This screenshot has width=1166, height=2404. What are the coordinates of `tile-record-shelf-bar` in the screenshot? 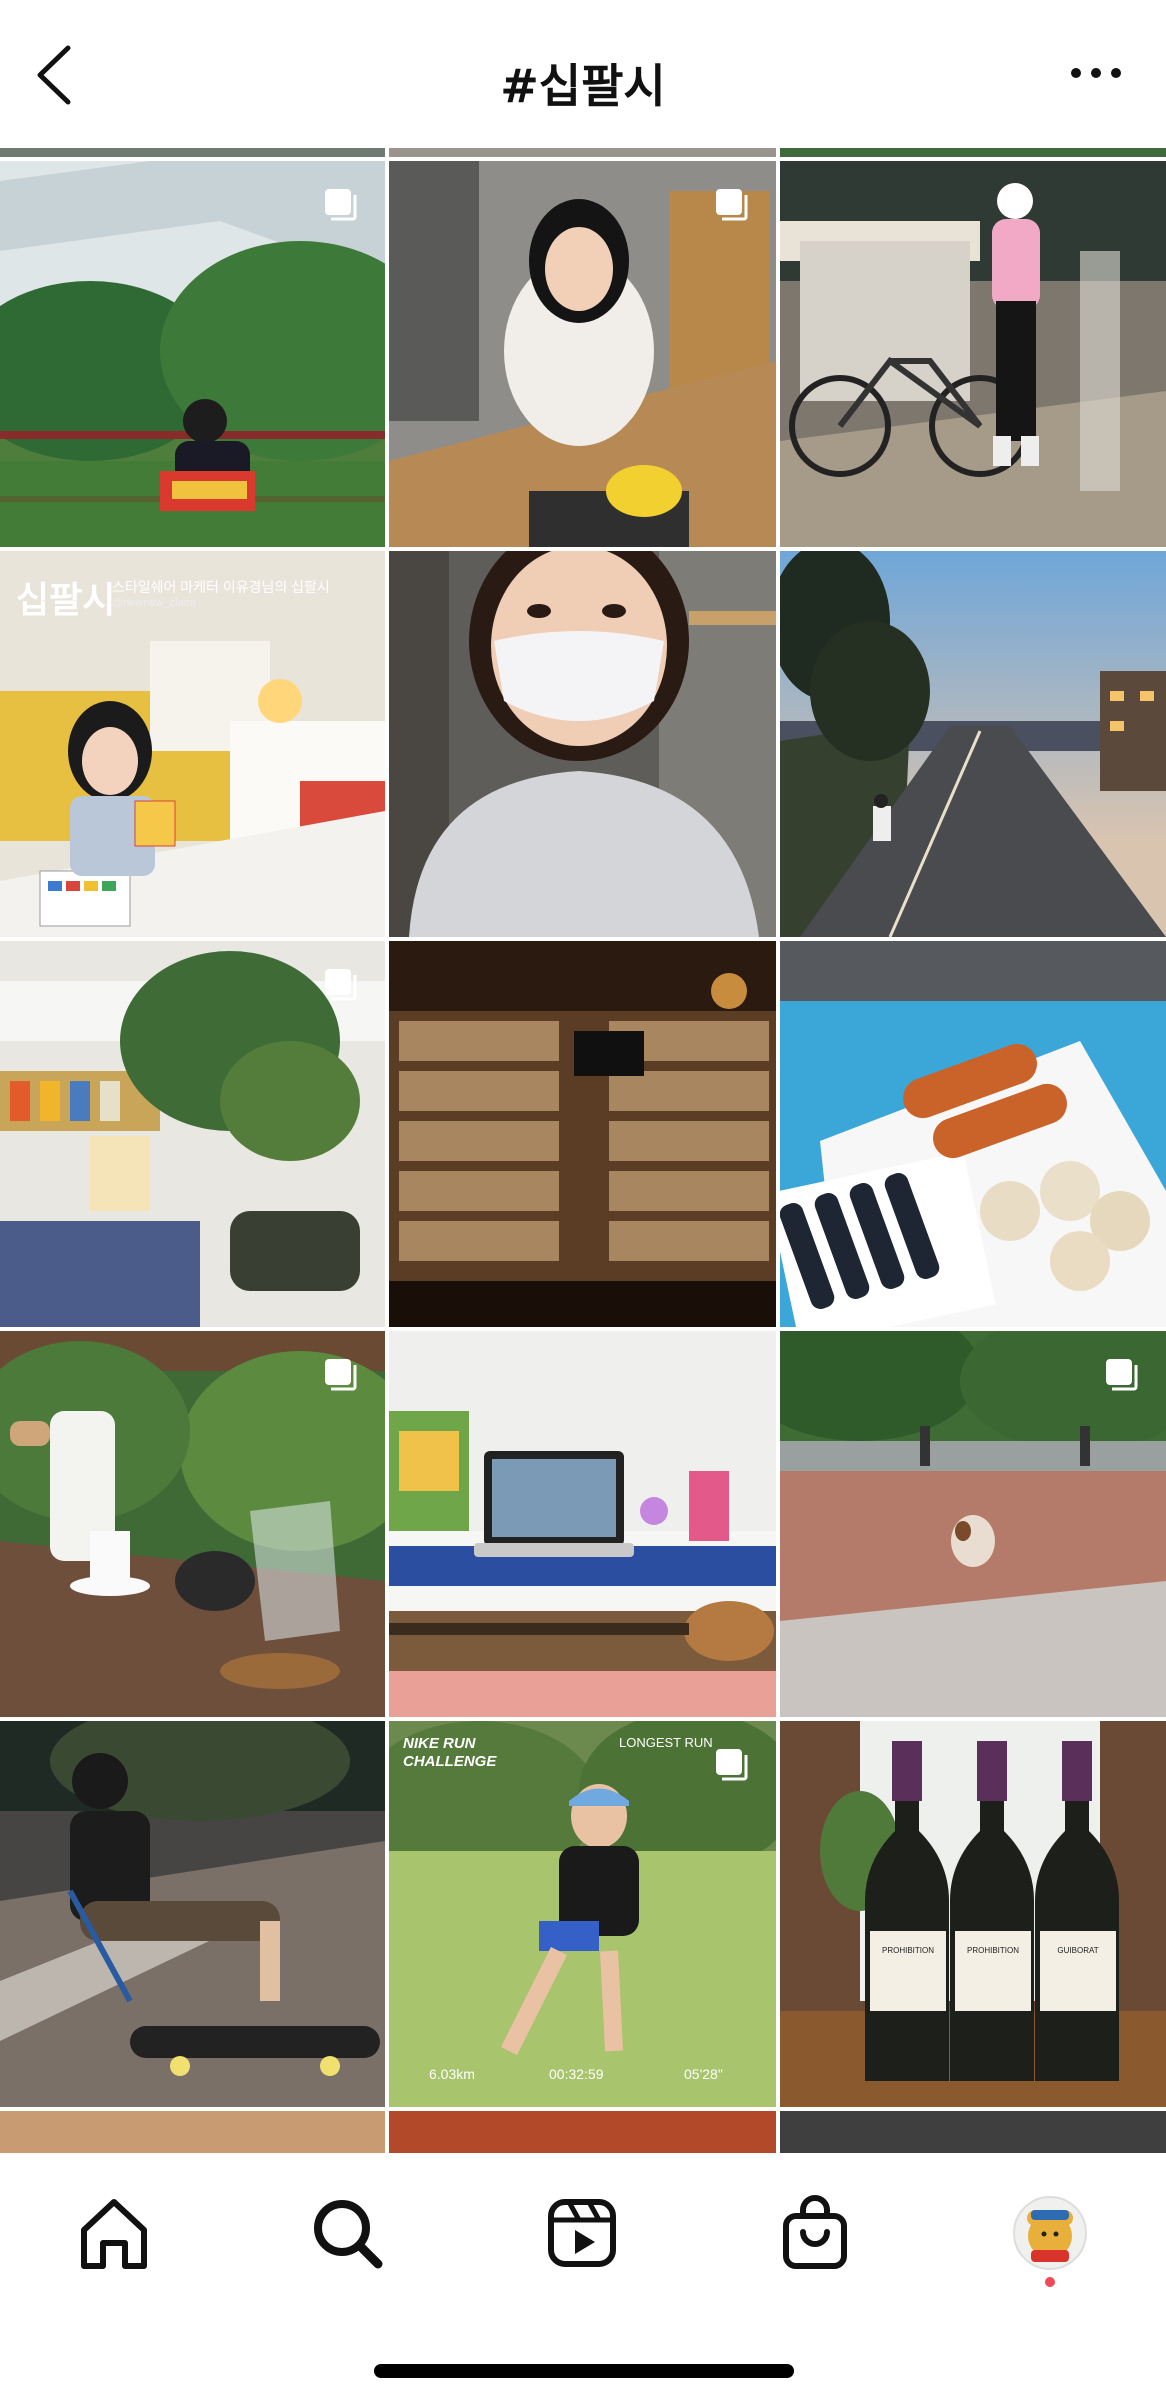 It's located at (582, 1134).